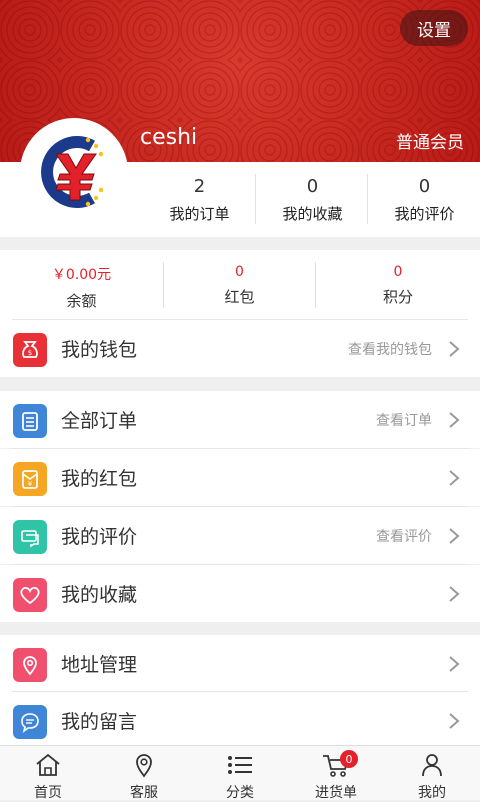  I want to click on message-icon, so click(30, 722).